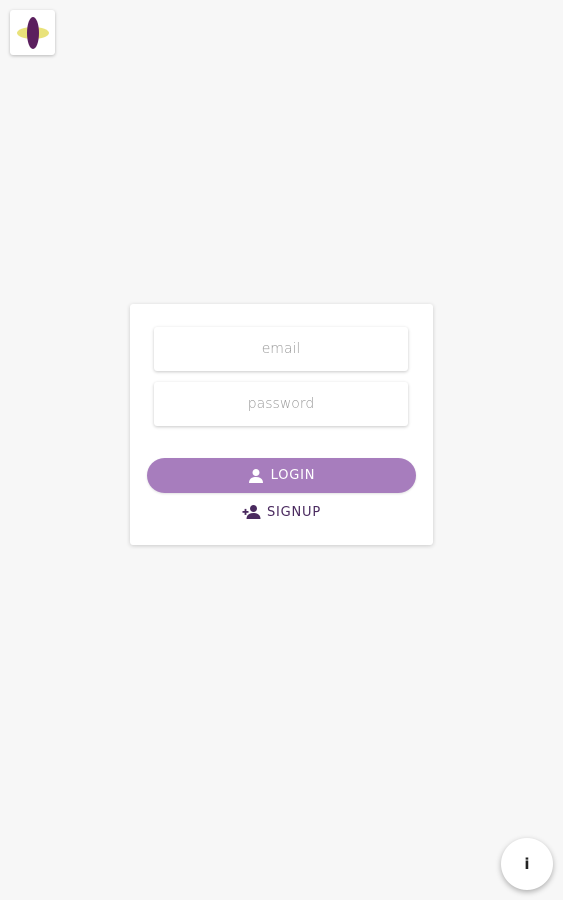 Image resolution: width=563 pixels, height=900 pixels. I want to click on info-icon: i, so click(527, 864).